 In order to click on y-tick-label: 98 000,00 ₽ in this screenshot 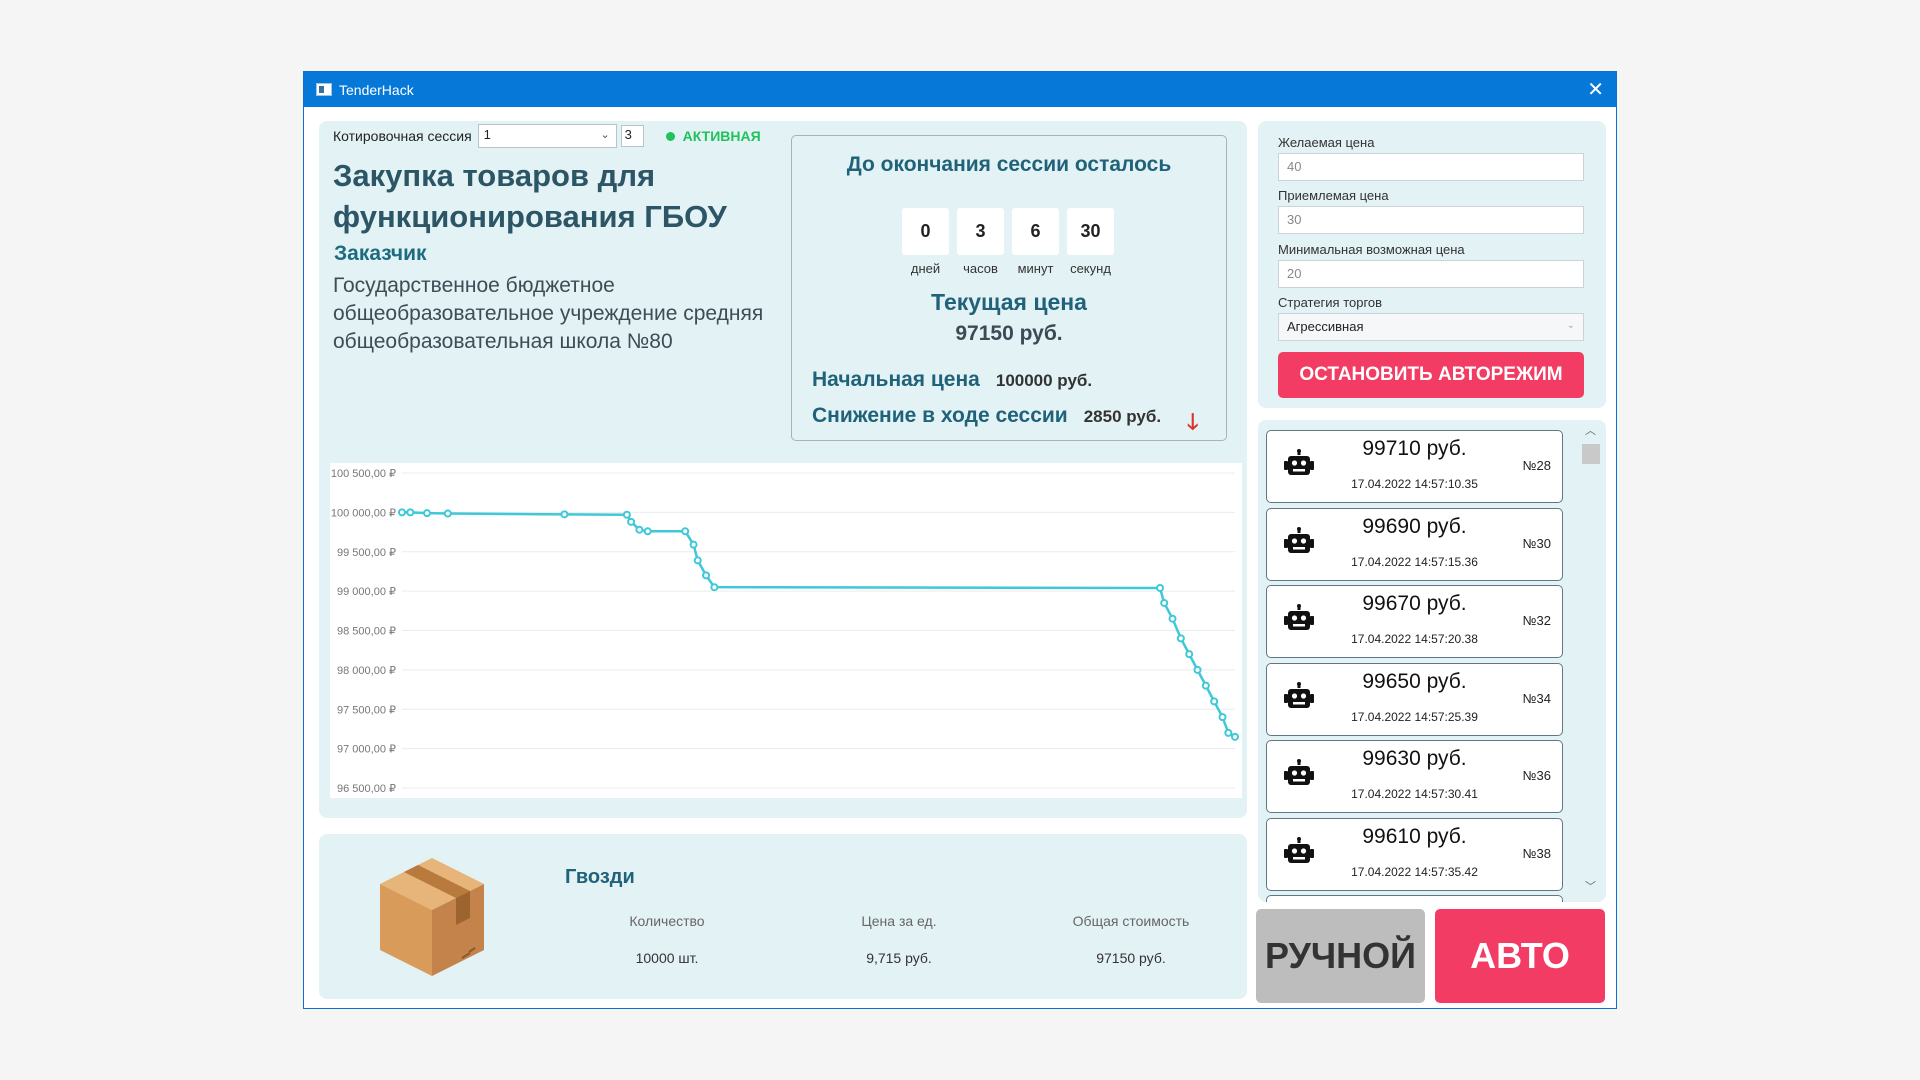, I will do `click(366, 671)`.